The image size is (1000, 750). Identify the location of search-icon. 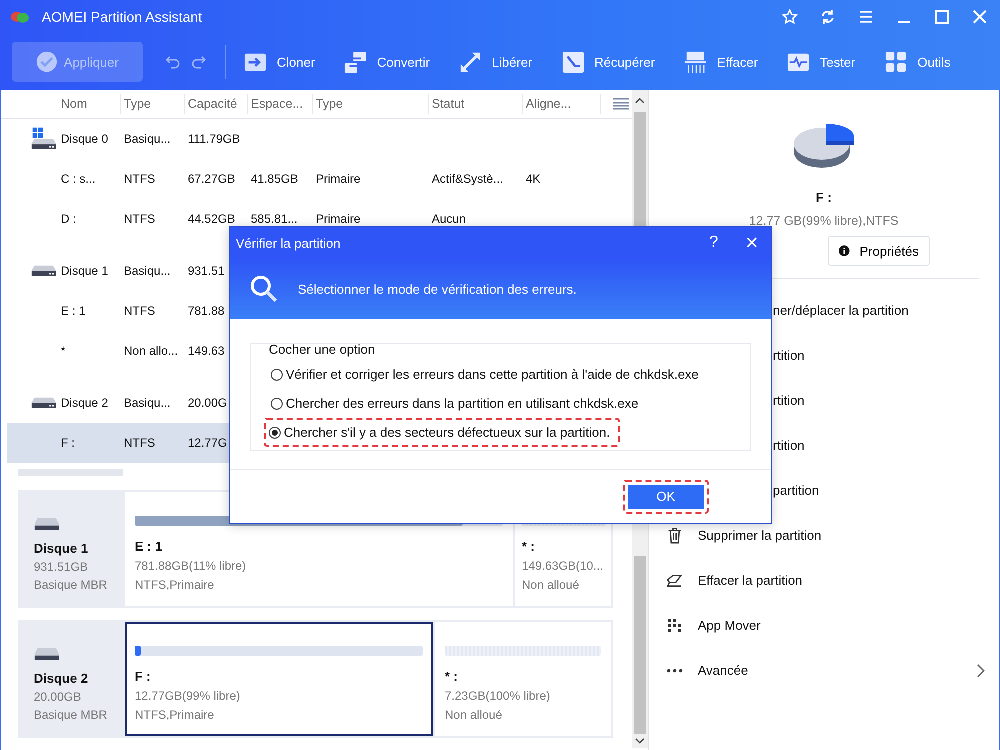
(264, 289).